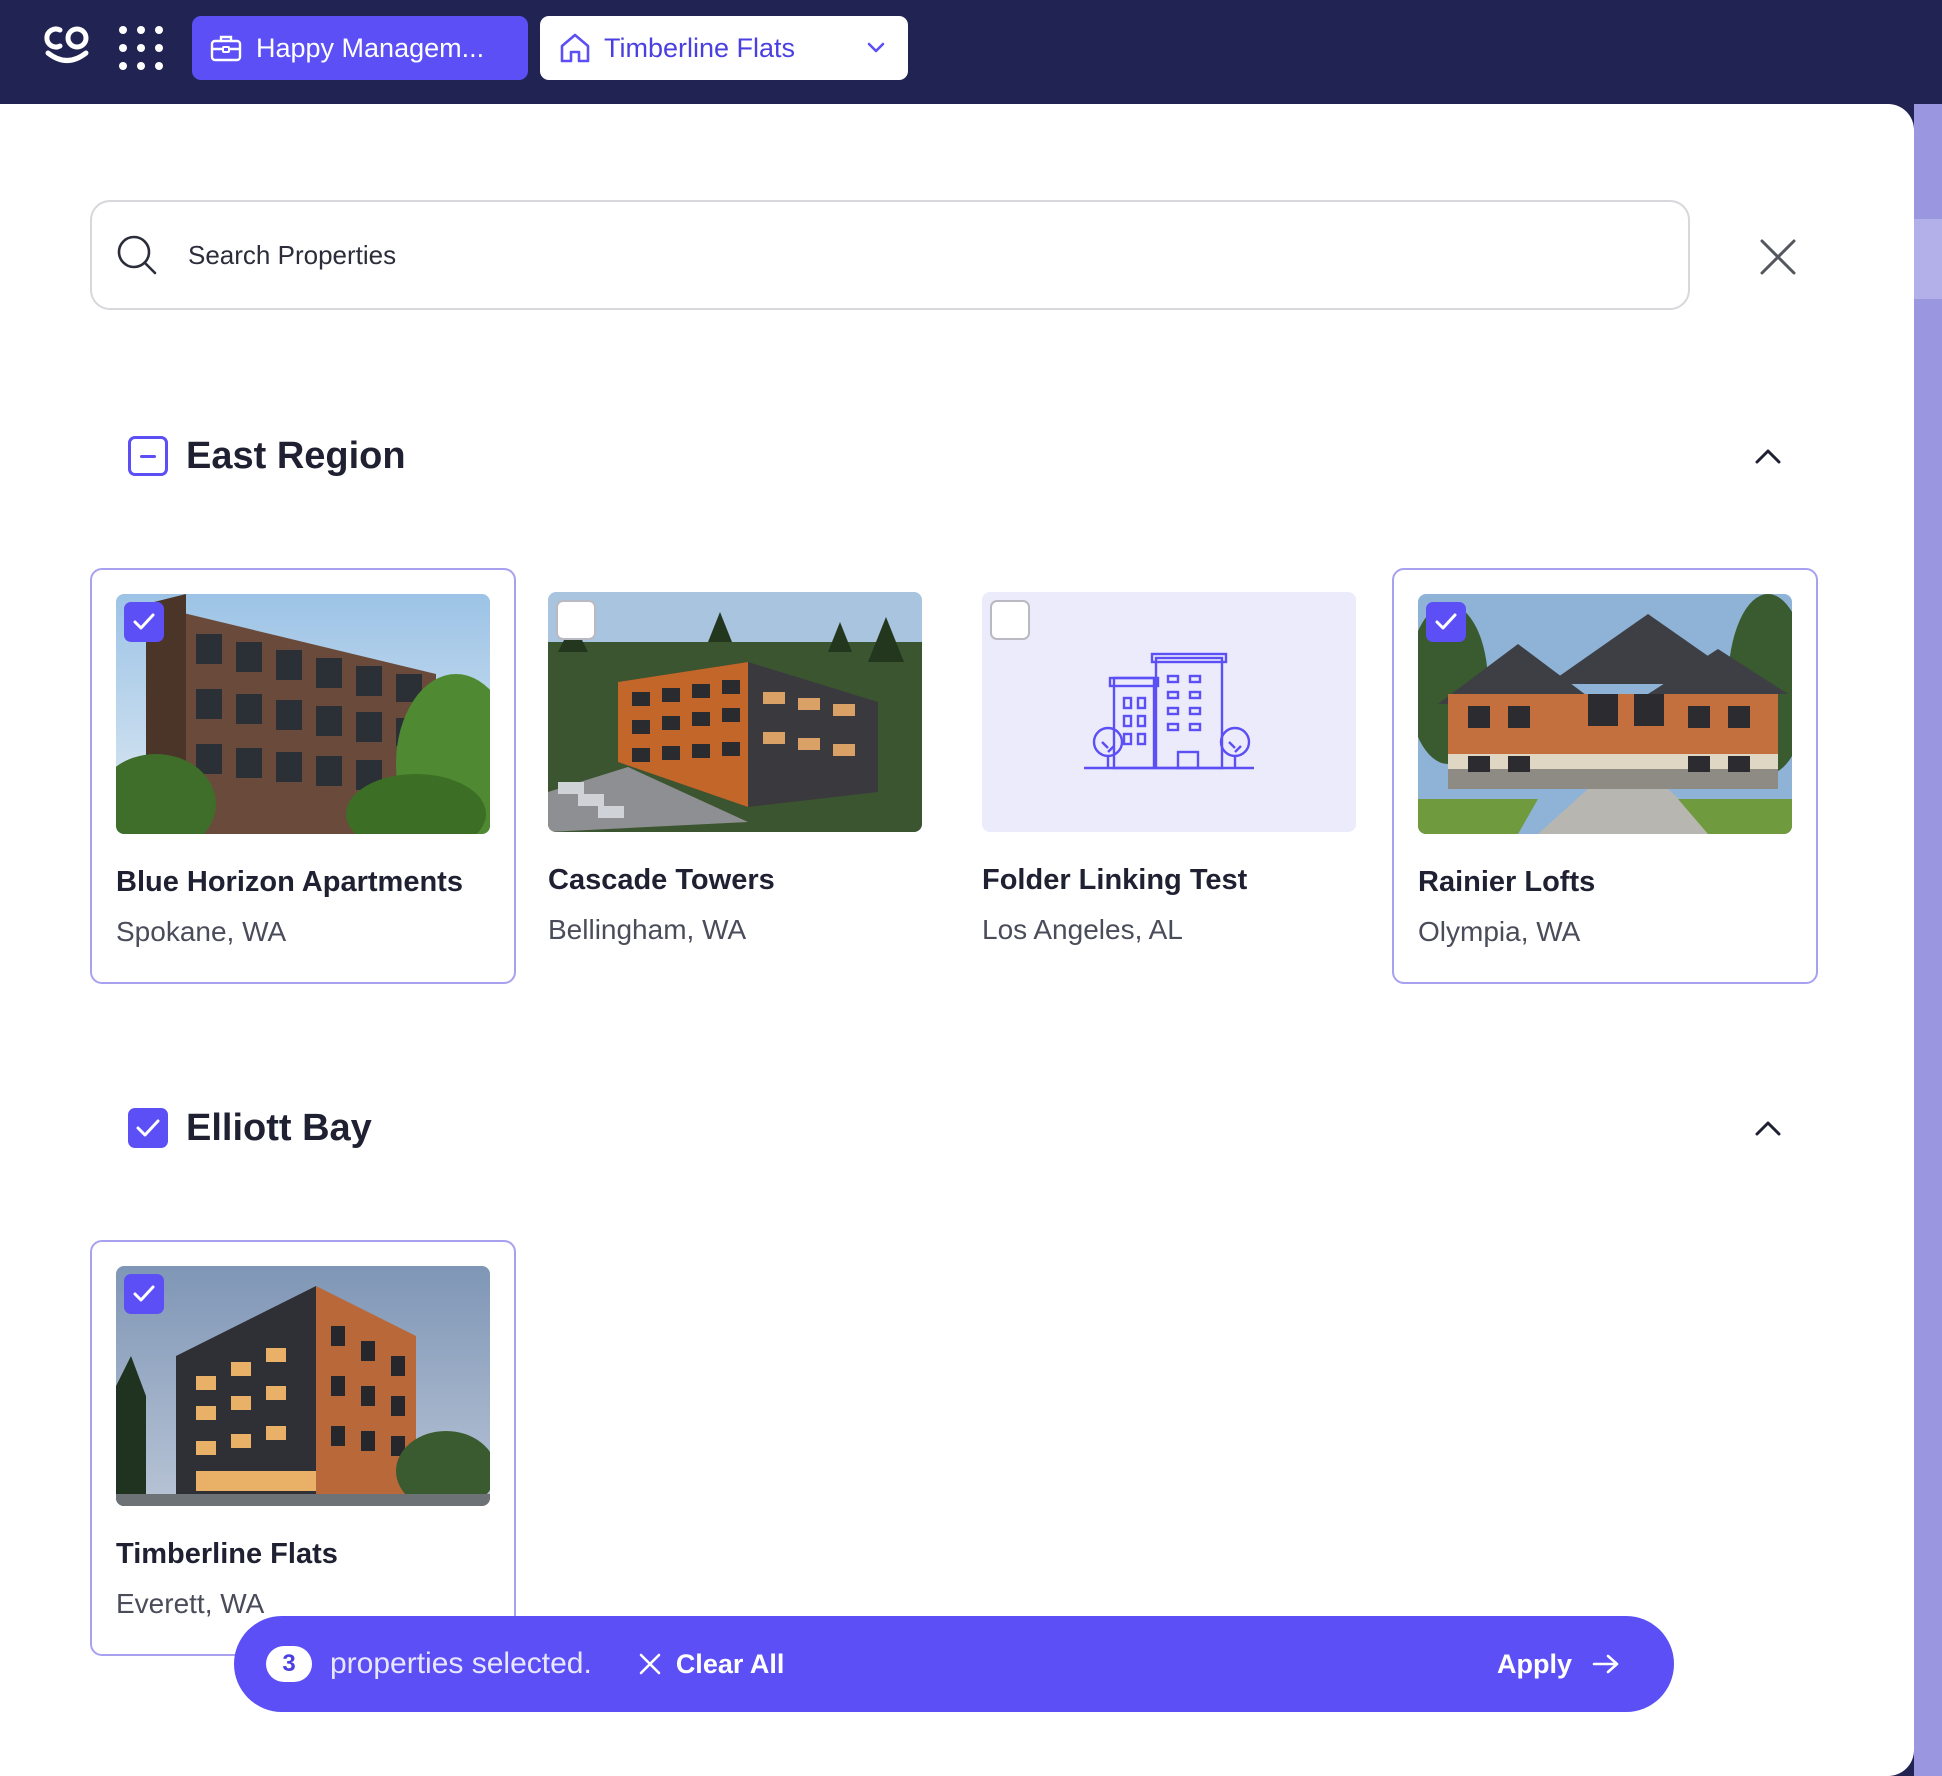  I want to click on property-card: Timberline Flats Everett, WA, so click(303, 1448).